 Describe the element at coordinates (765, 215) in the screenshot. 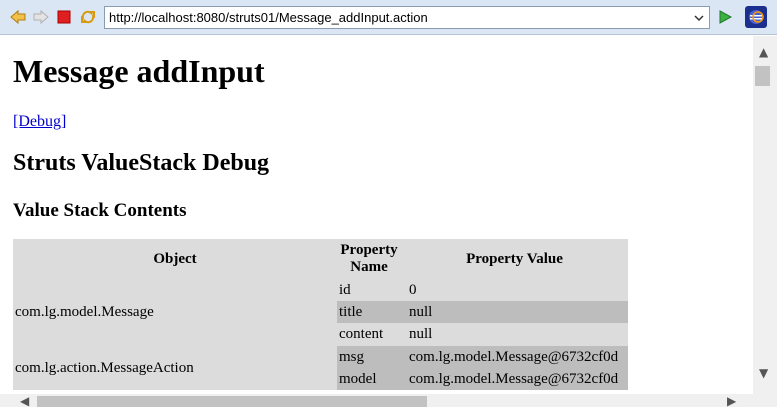

I see `vertical-scrollbar` at that location.